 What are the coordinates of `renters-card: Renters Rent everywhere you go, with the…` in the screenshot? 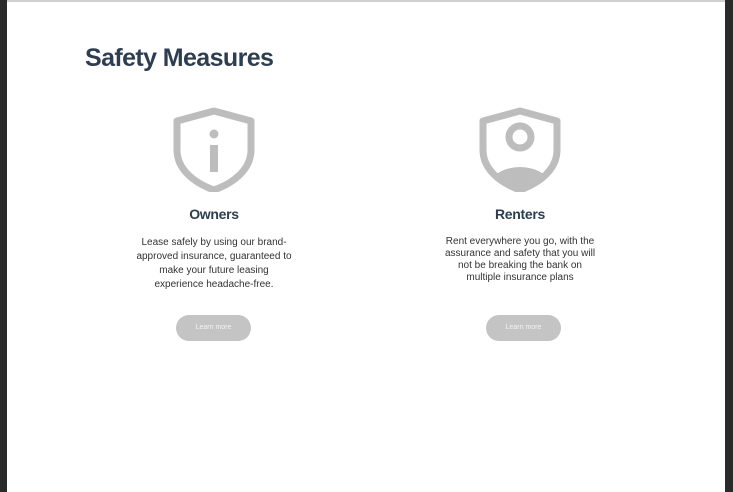 It's located at (520, 195).